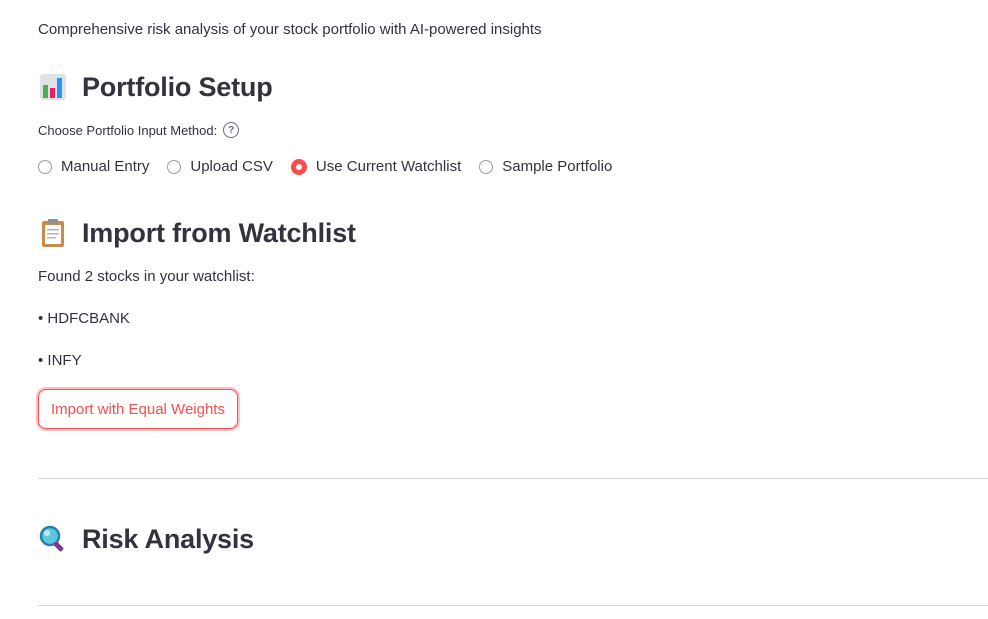  Describe the element at coordinates (388, 166) in the screenshot. I see `radio-label: Use Current Watchlist` at that location.